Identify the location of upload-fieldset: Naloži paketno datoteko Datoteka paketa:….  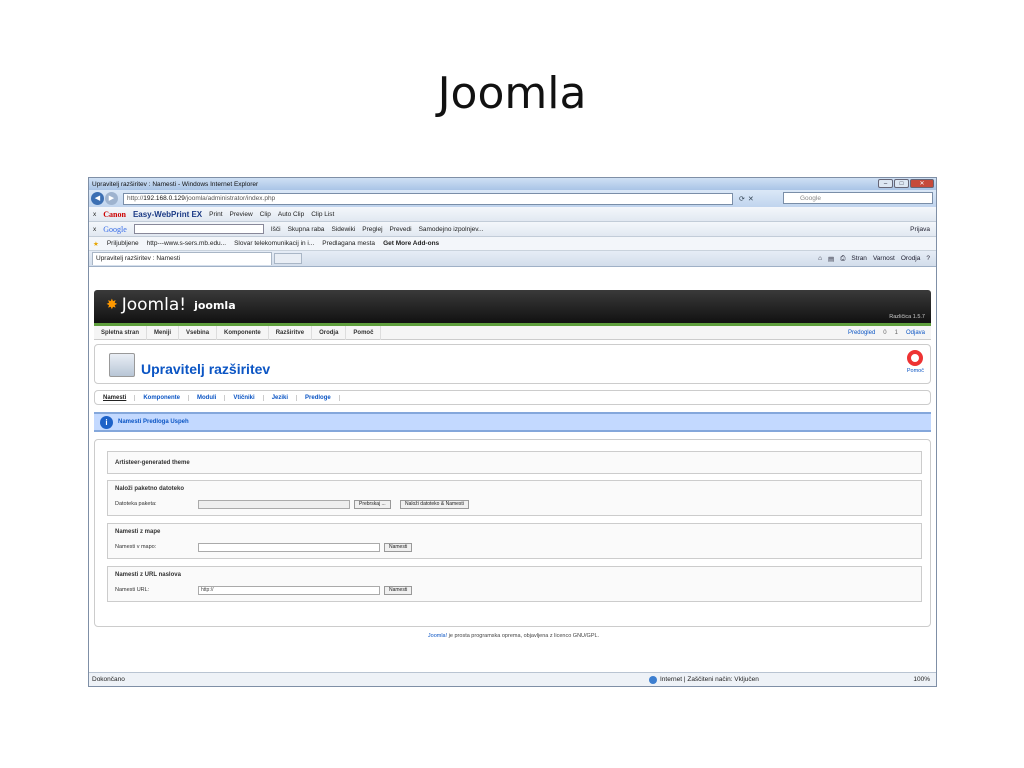
(514, 498).